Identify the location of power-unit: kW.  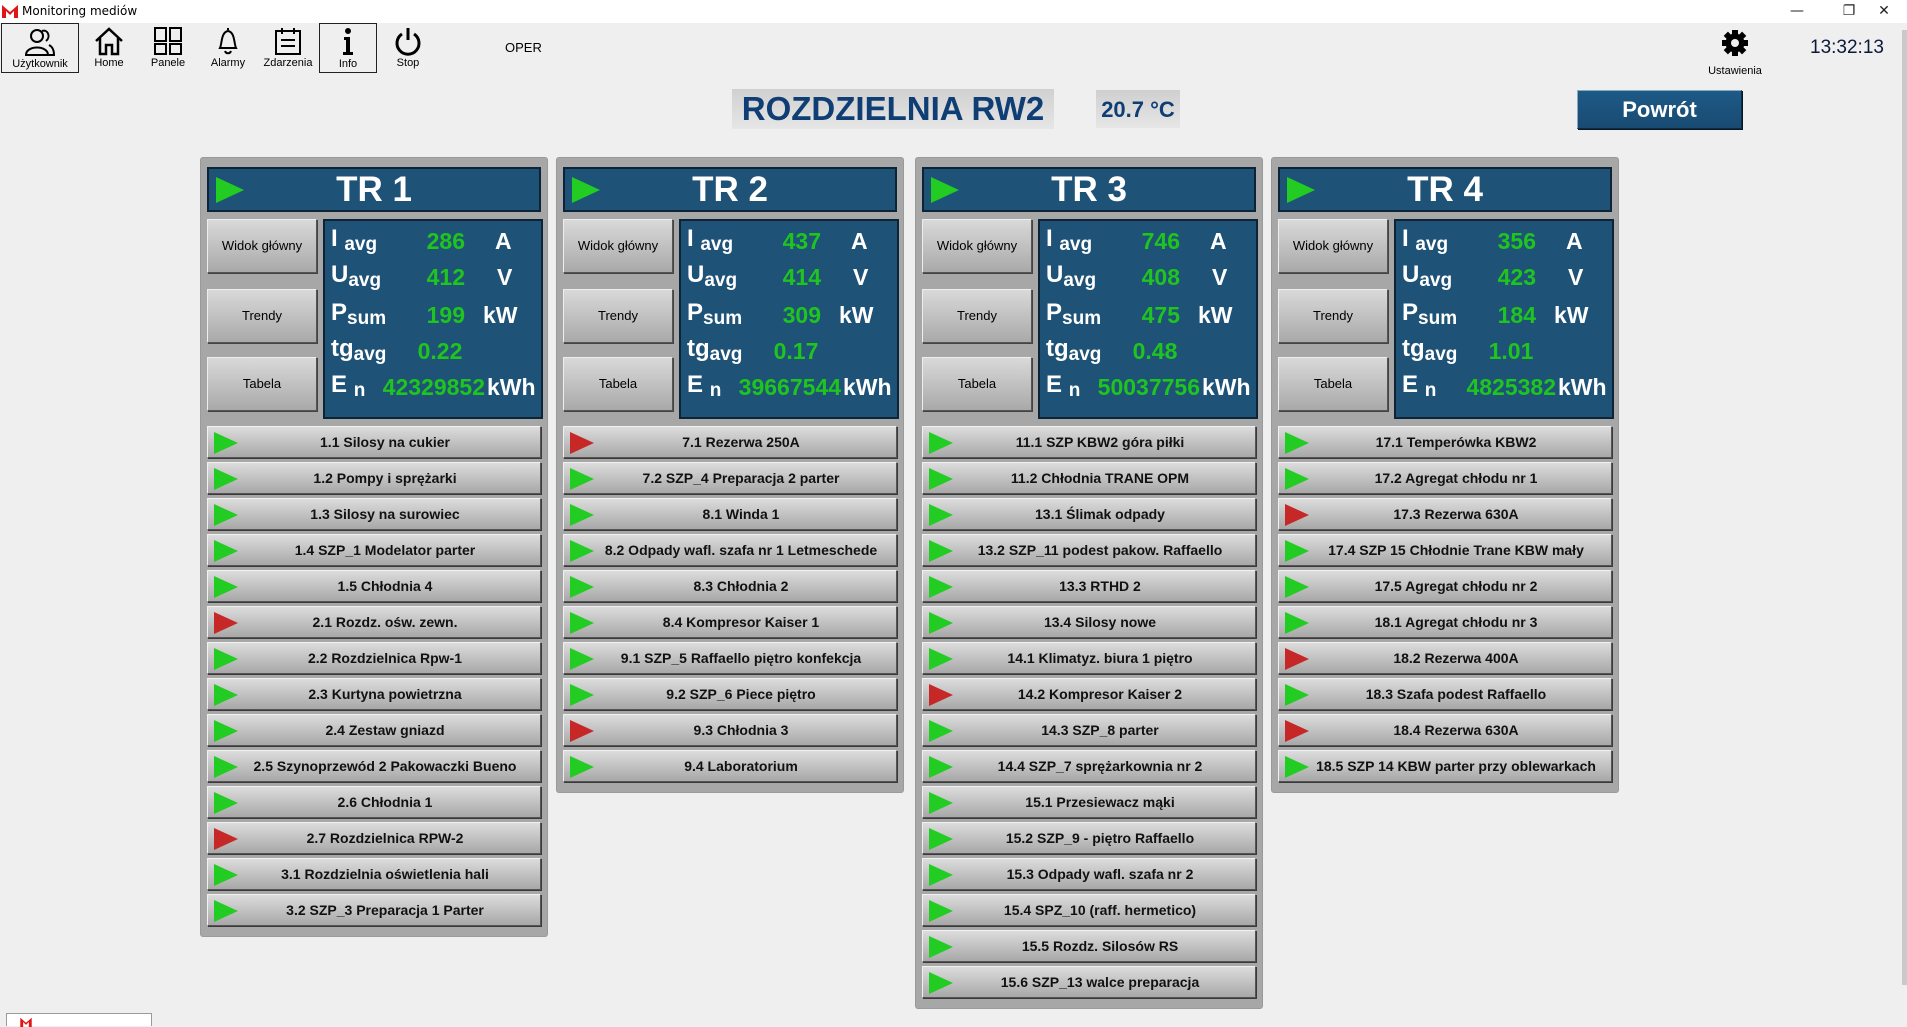
(500, 315).